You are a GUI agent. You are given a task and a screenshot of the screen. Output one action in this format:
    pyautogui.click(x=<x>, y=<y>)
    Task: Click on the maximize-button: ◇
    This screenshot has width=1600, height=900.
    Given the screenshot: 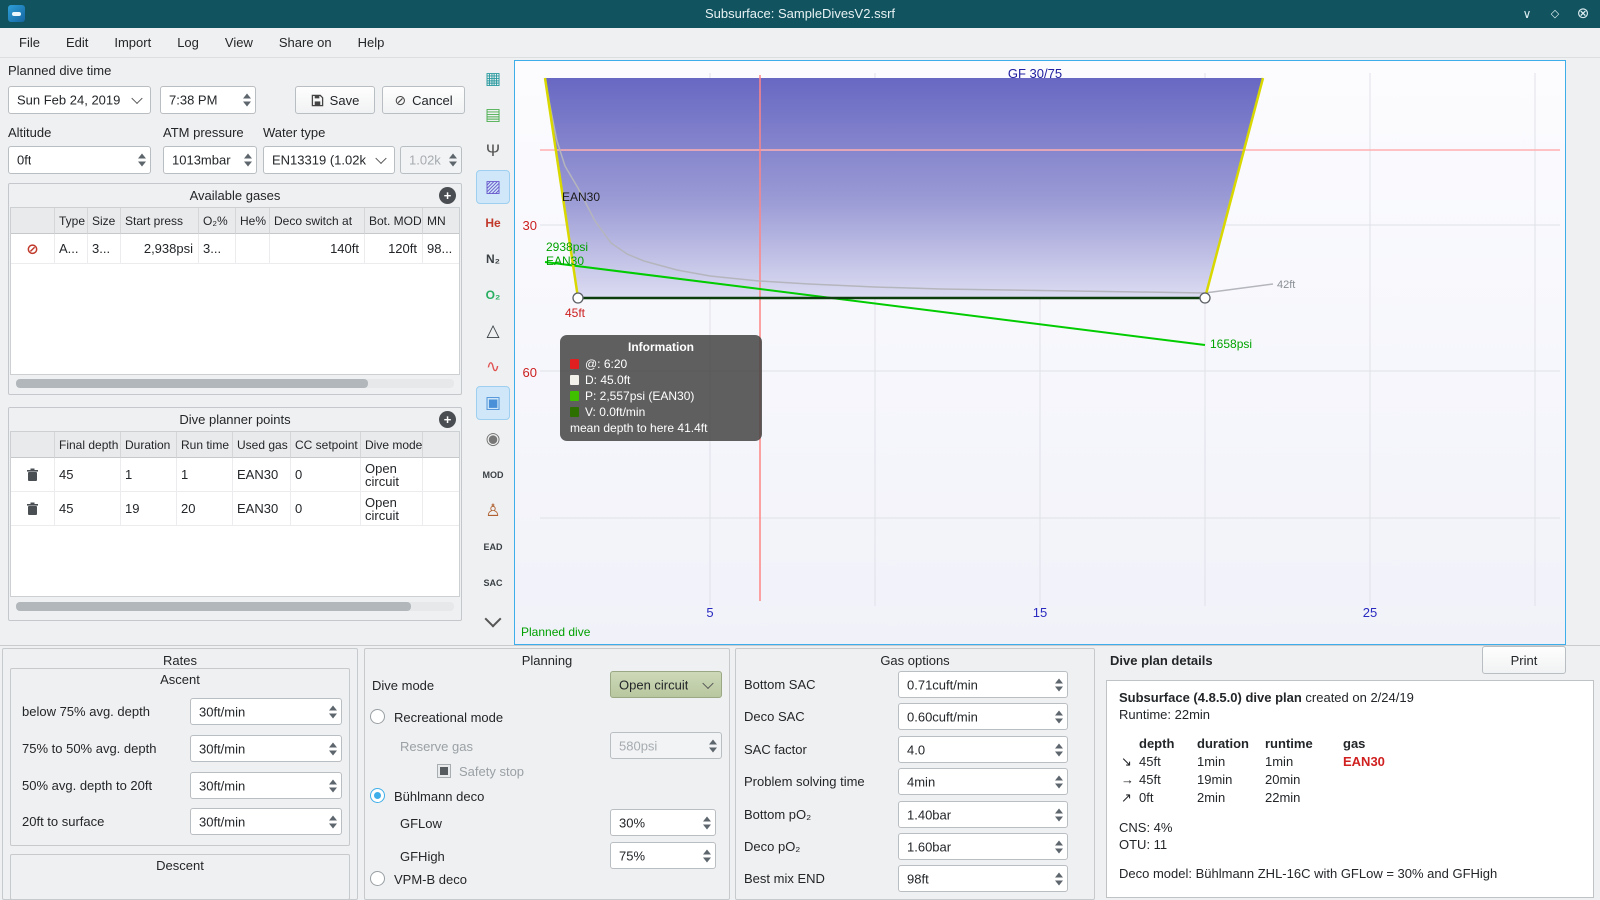 What is the action you would take?
    pyautogui.click(x=1555, y=14)
    